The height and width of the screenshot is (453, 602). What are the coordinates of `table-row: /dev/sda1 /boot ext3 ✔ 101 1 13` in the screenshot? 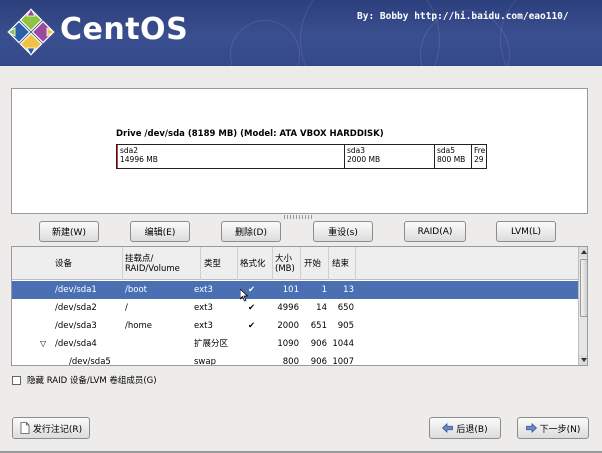 It's located at (295, 290).